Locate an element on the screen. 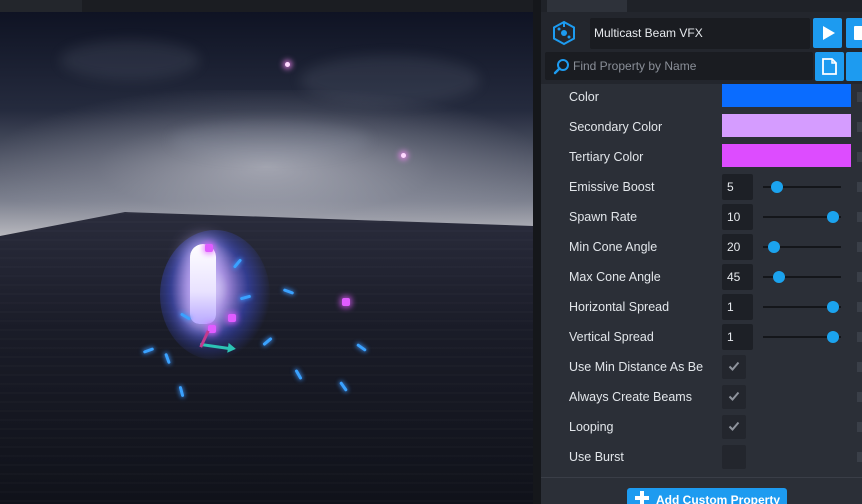 The height and width of the screenshot is (504, 862). property-row-use-min-distance-as-be: Use Min Distance As Be is located at coordinates (701, 367).